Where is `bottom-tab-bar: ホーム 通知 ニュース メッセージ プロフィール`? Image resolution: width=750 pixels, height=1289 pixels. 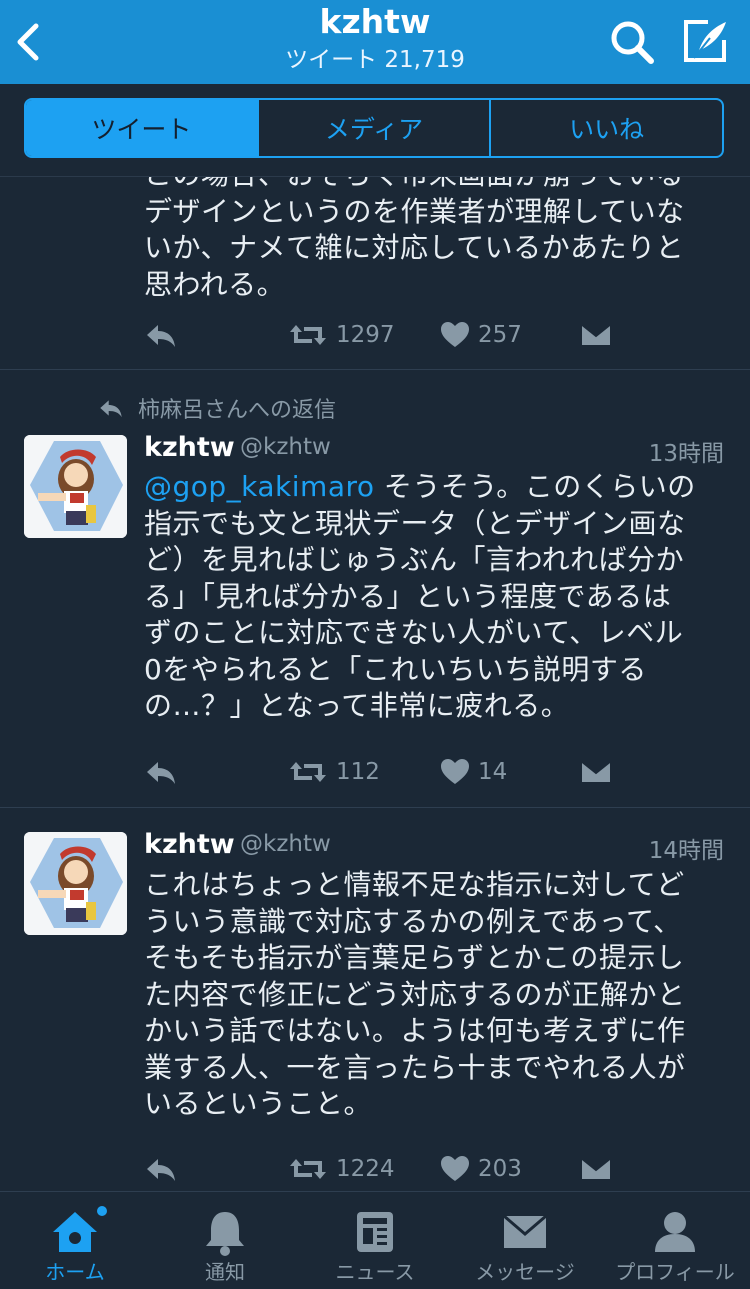 bottom-tab-bar: ホーム 通知 ニュース メッセージ プロフィール is located at coordinates (375, 1240).